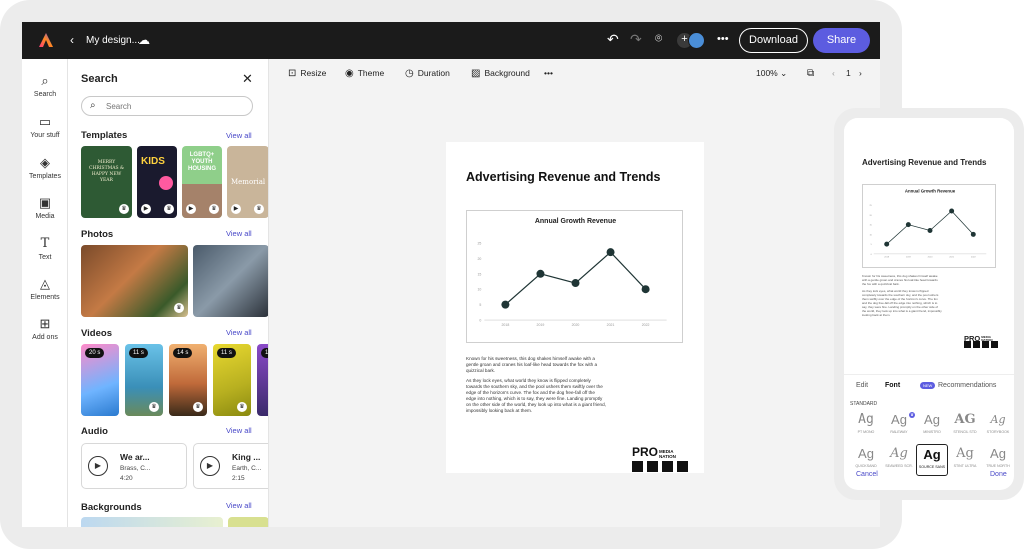  Describe the element at coordinates (870, 226) in the screenshot. I see `y-tick-label: 15` at that location.